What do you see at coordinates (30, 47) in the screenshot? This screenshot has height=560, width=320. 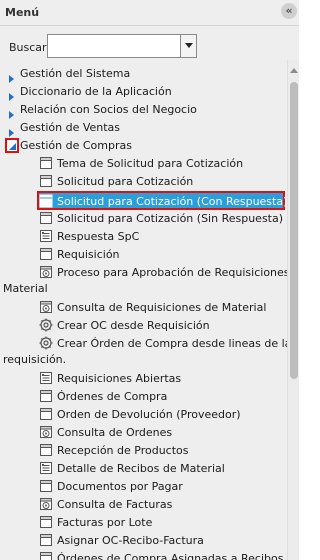 I see `search-label: Buscar:` at bounding box center [30, 47].